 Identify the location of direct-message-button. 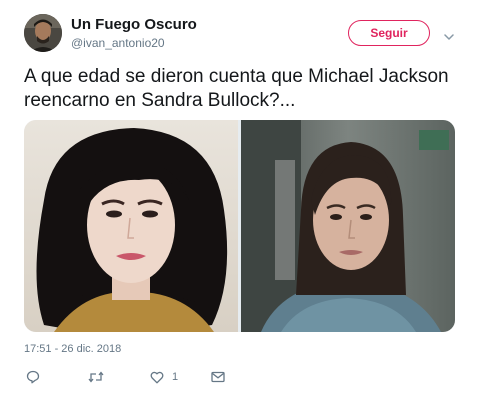
(218, 377).